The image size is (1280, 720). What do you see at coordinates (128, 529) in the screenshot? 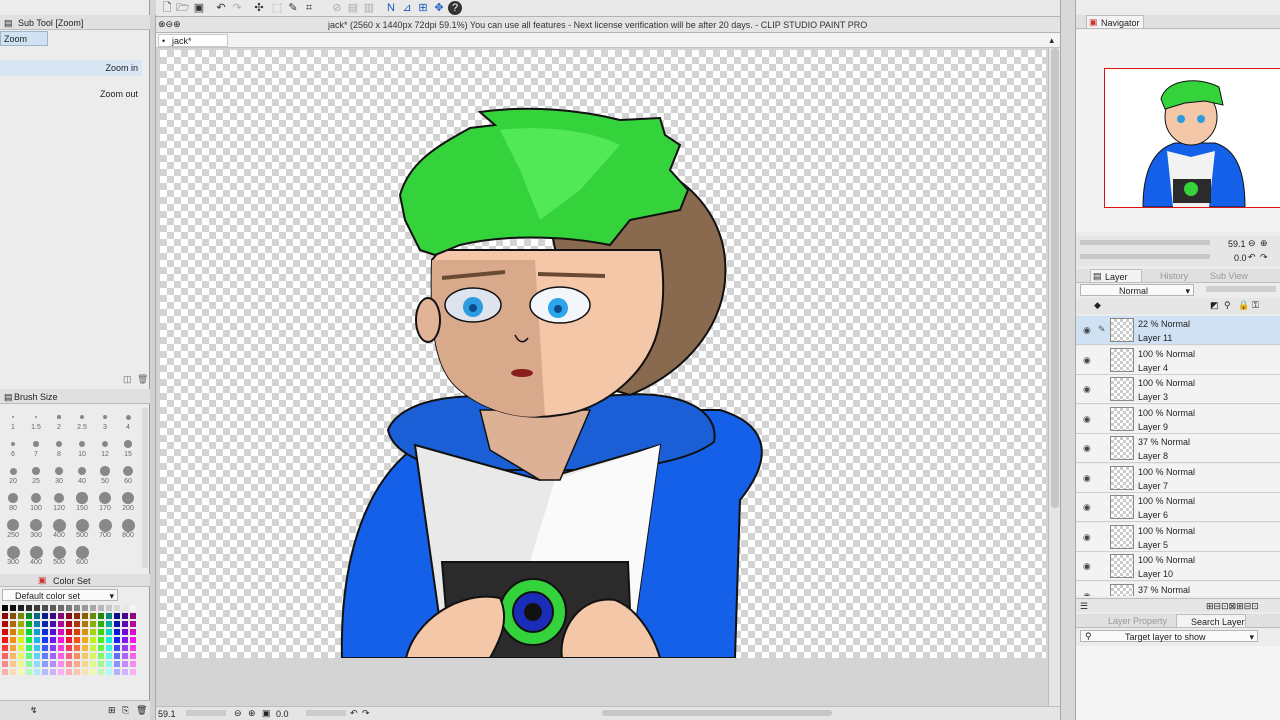
I see `brush-size-option: 800` at bounding box center [128, 529].